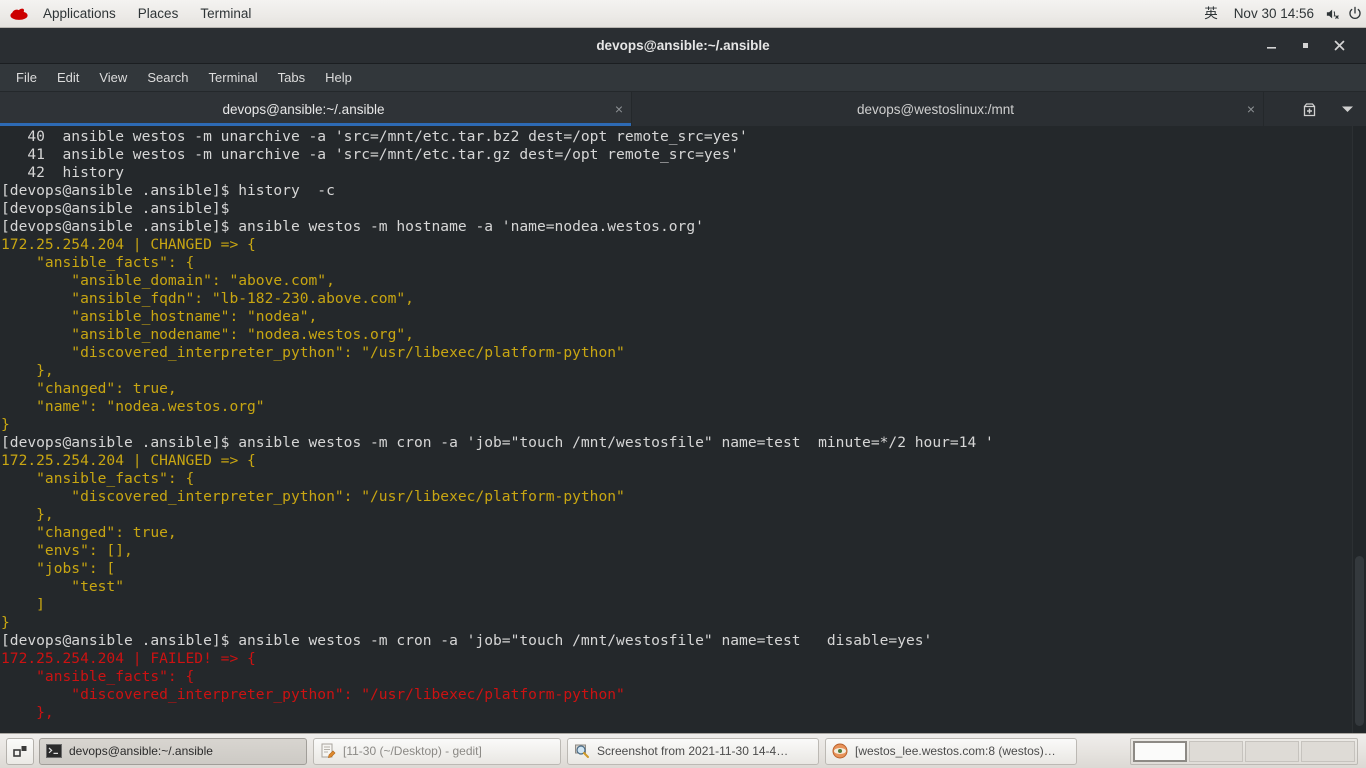 This screenshot has height=768, width=1366. I want to click on tabbar-actions, so click(1328, 109).